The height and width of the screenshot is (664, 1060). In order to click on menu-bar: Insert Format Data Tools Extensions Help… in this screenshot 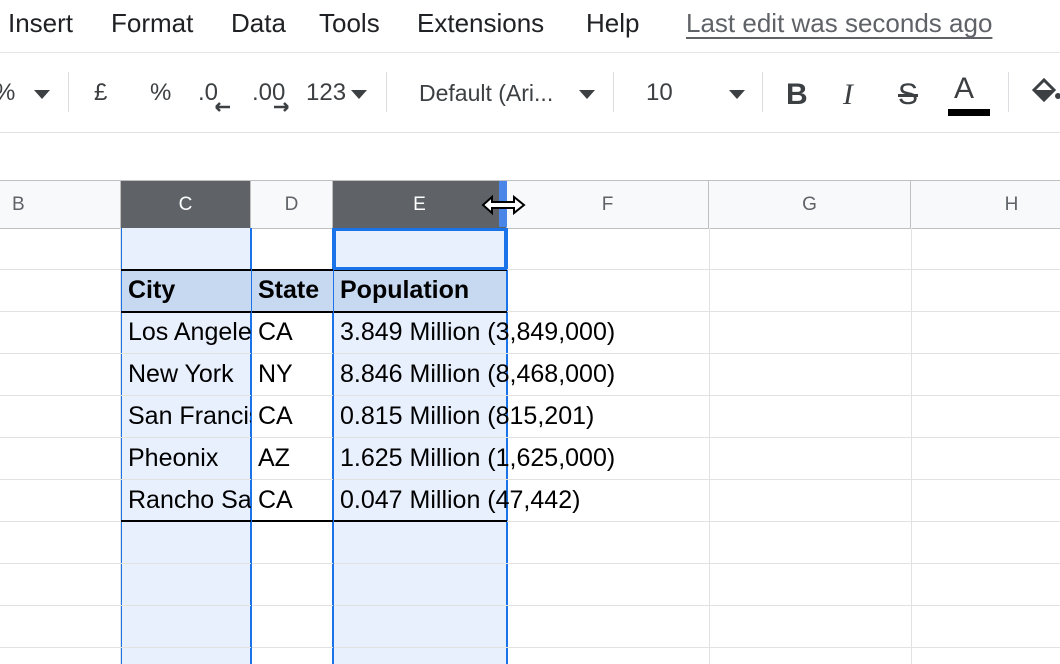, I will do `click(530, 26)`.